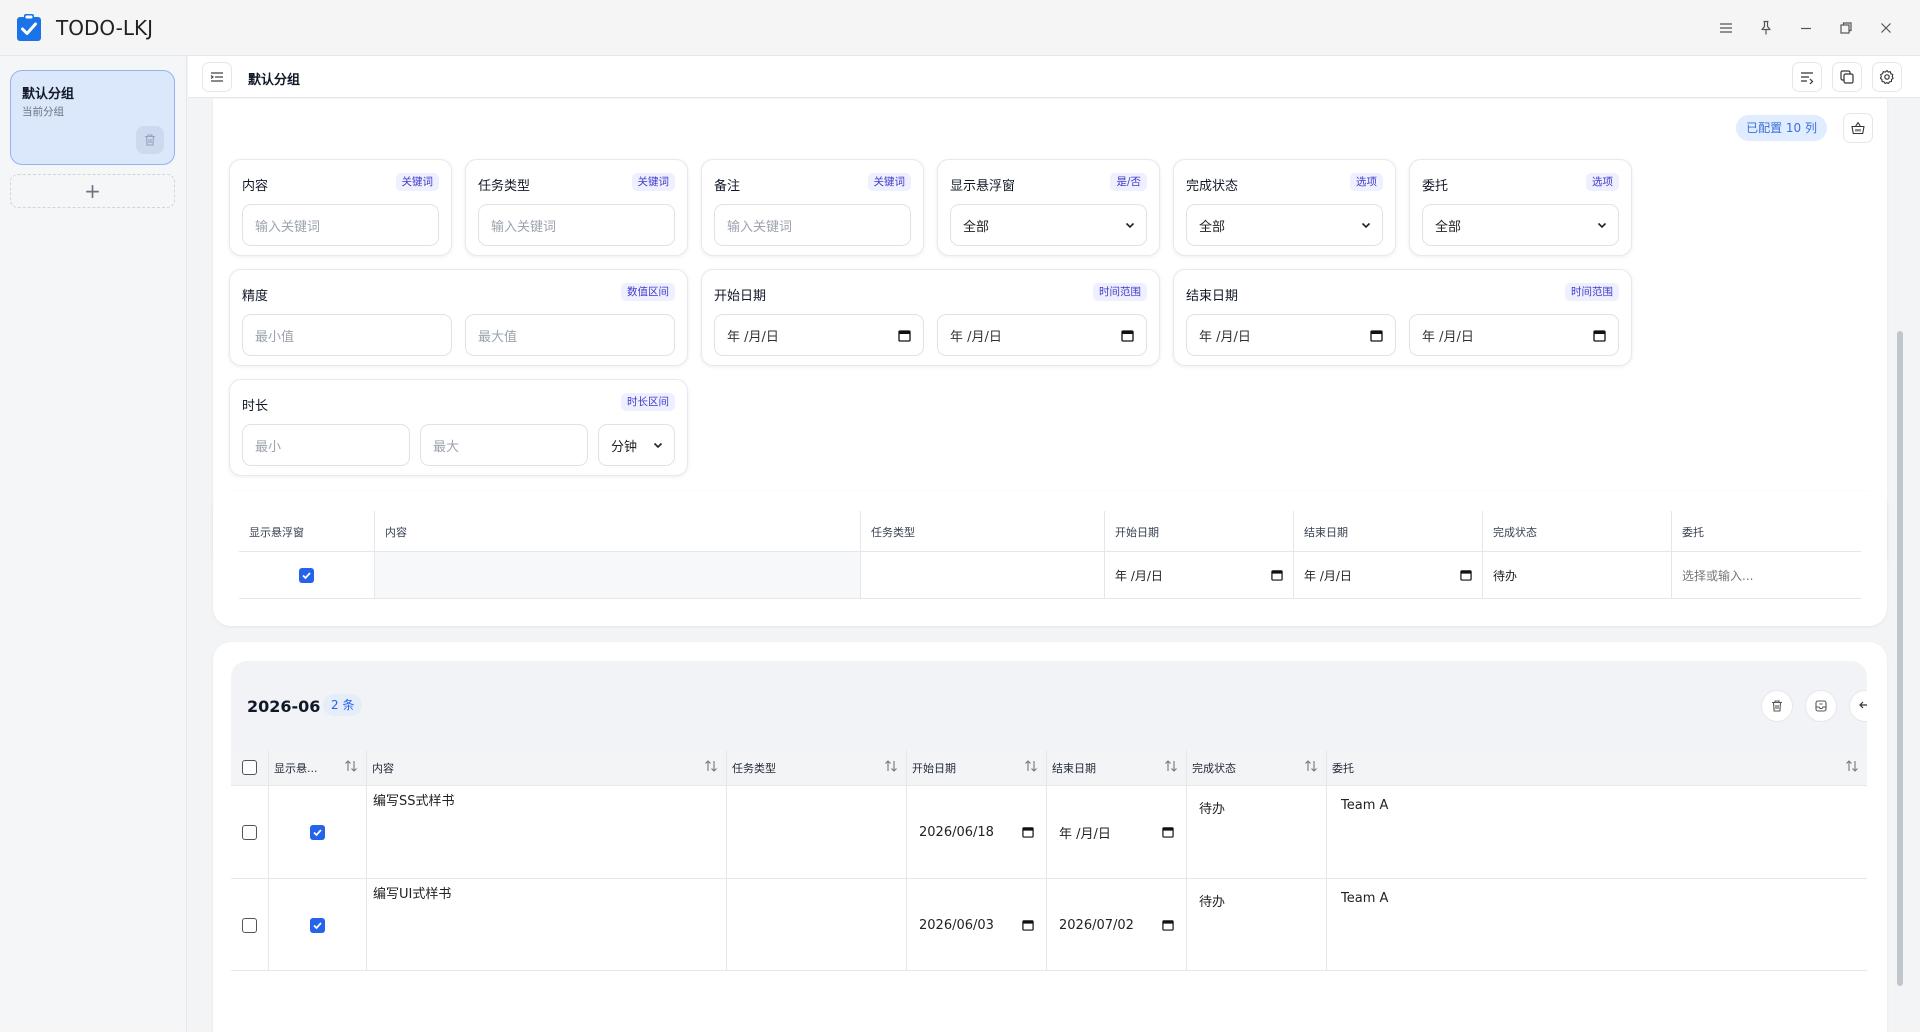  I want to click on column-header: 内容, so click(617, 531).